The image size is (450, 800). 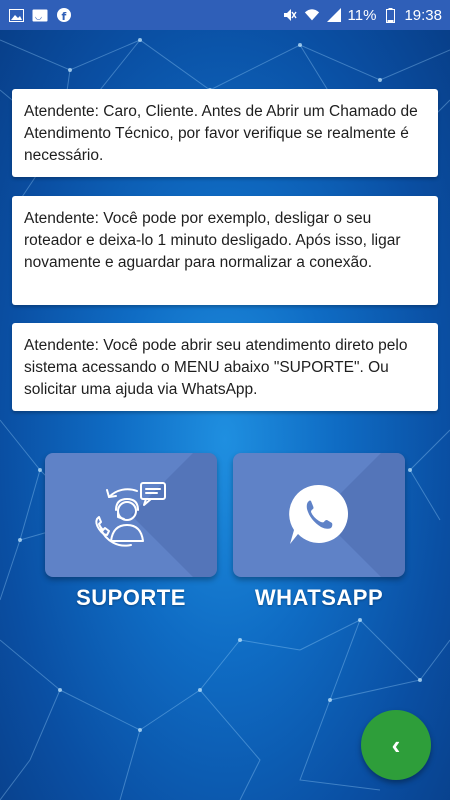 I want to click on support-label: SUPORTE, so click(x=131, y=598).